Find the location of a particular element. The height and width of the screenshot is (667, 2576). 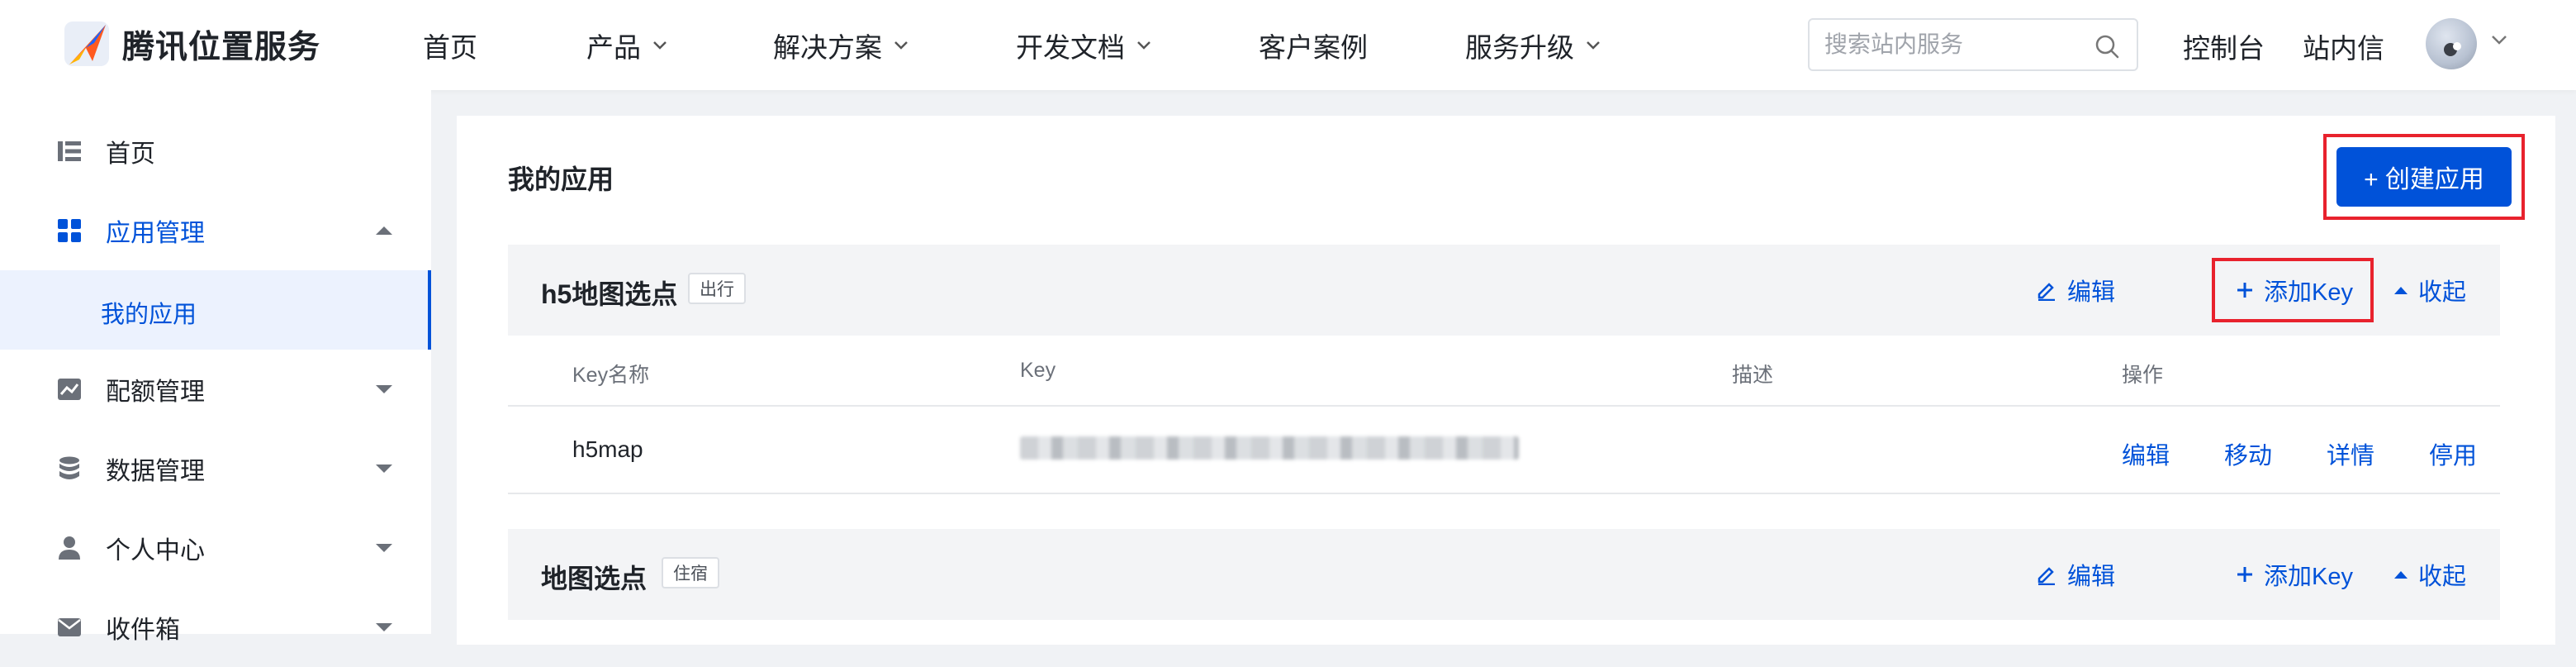

app-name: 地图选点 is located at coordinates (594, 578).